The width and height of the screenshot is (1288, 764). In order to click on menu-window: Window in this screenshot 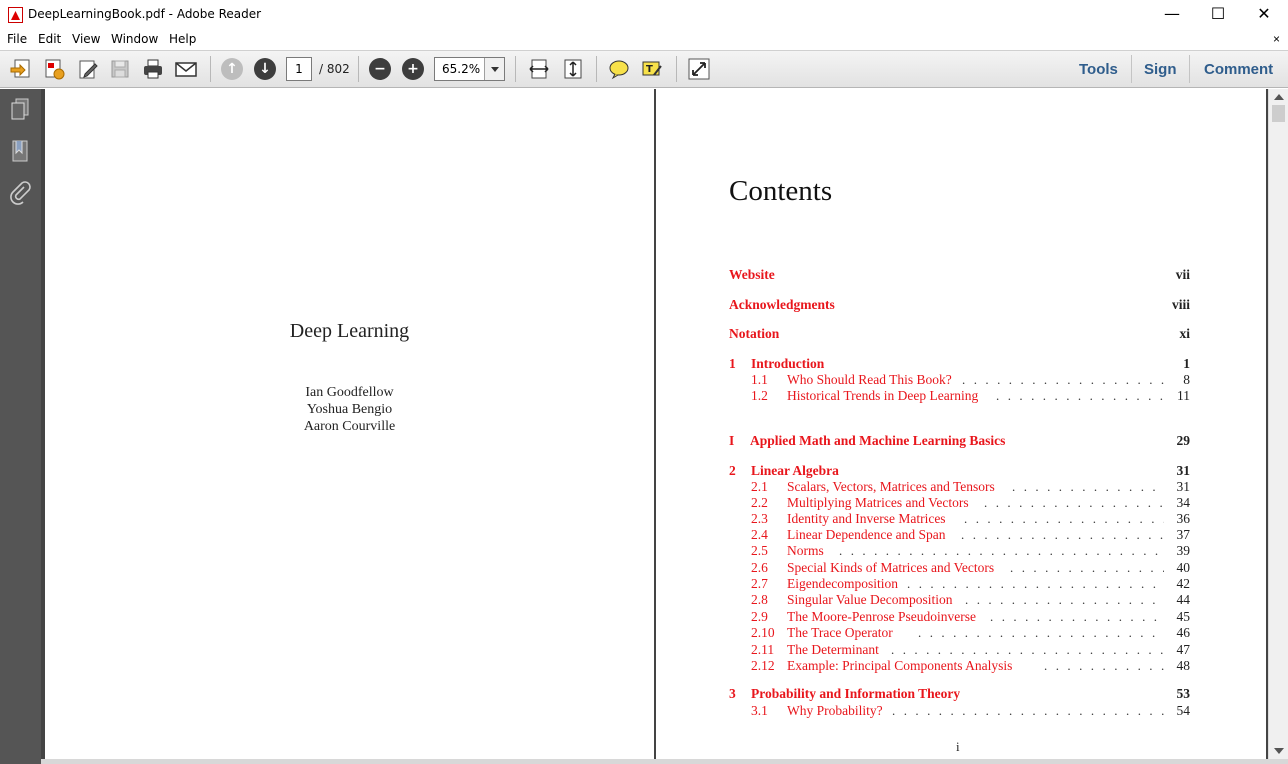, I will do `click(134, 39)`.